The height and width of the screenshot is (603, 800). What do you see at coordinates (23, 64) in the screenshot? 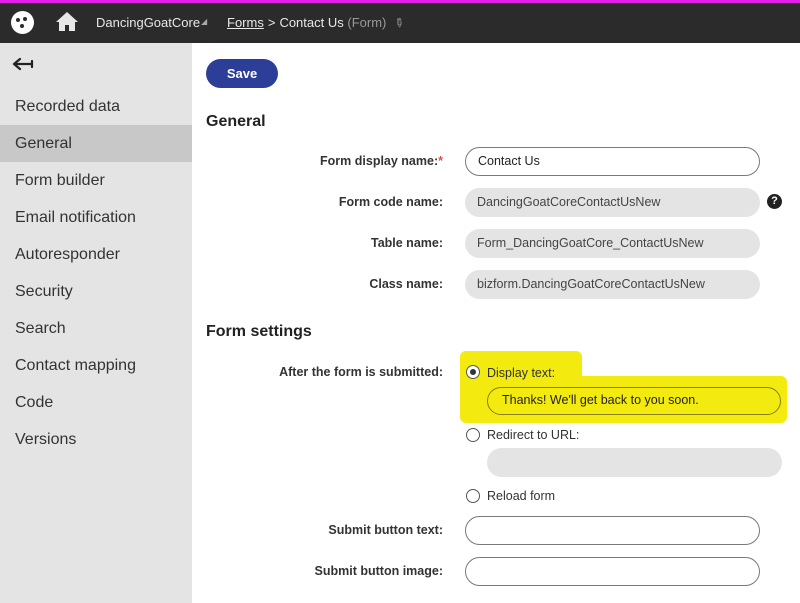
I see `back-arrow-icon` at bounding box center [23, 64].